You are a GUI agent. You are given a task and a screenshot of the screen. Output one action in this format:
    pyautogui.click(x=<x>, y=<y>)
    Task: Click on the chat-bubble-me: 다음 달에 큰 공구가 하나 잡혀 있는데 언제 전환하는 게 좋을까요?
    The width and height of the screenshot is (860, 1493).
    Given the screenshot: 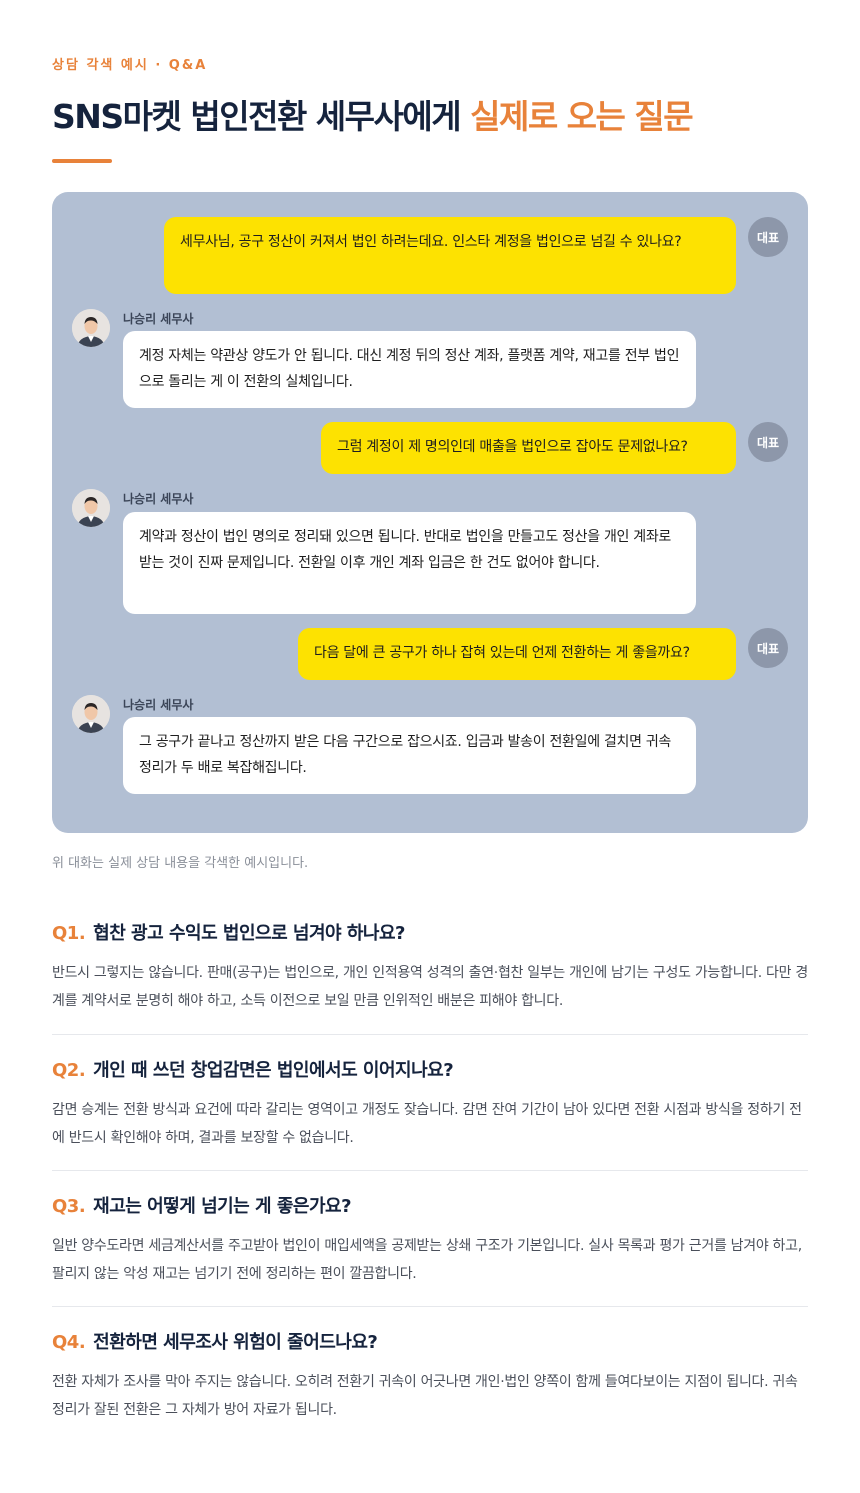 What is the action you would take?
    pyautogui.click(x=517, y=654)
    